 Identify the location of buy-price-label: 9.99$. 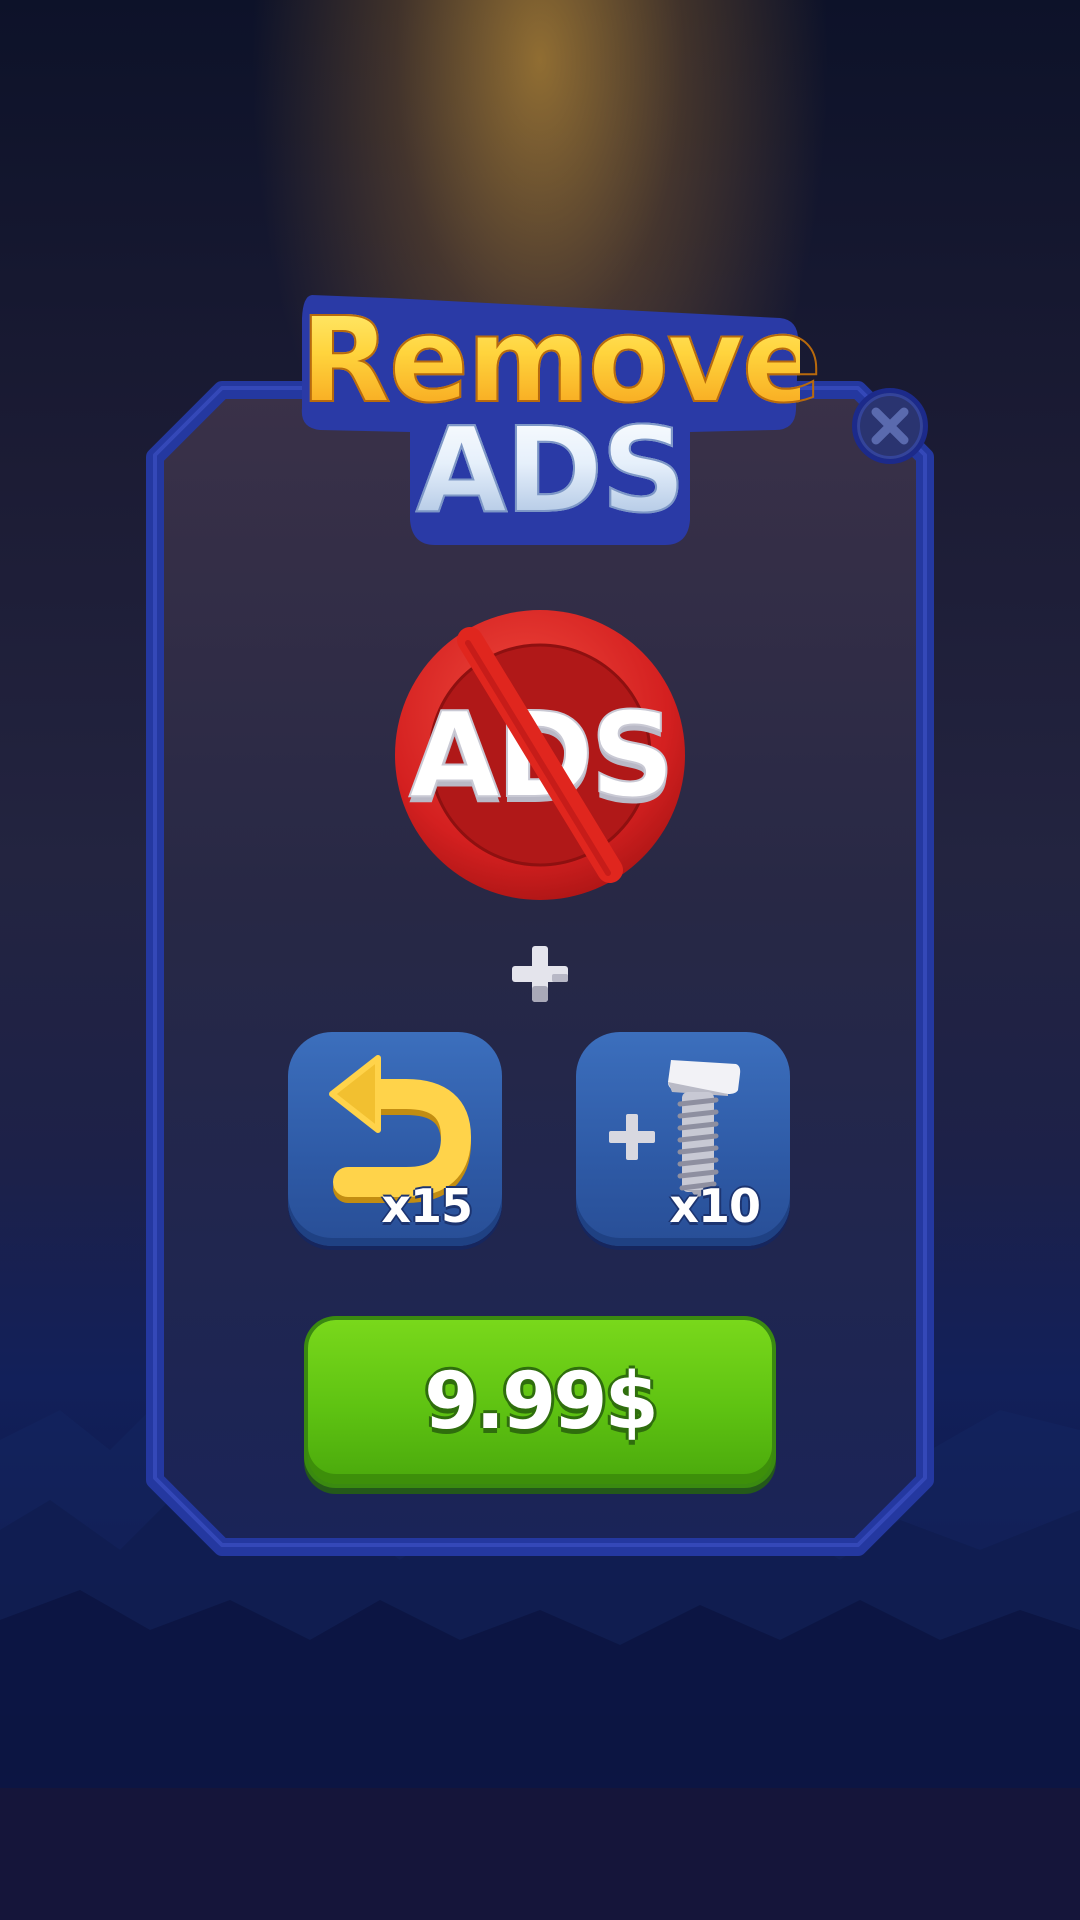
(541, 1402).